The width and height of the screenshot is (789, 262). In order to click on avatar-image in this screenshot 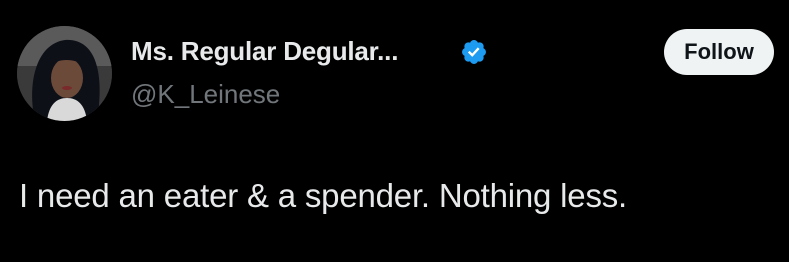, I will do `click(64, 73)`.